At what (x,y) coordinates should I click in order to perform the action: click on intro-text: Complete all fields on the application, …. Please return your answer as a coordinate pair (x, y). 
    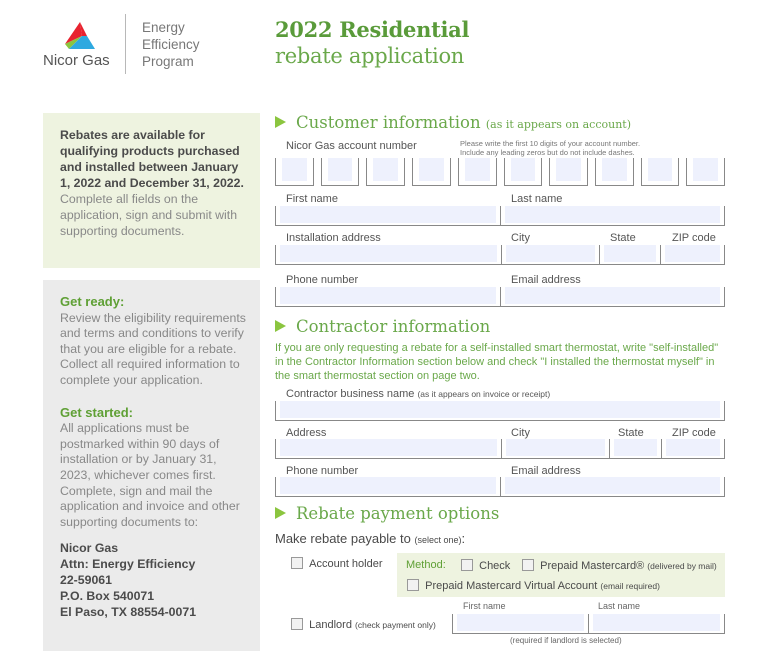
    Looking at the image, I should click on (149, 215).